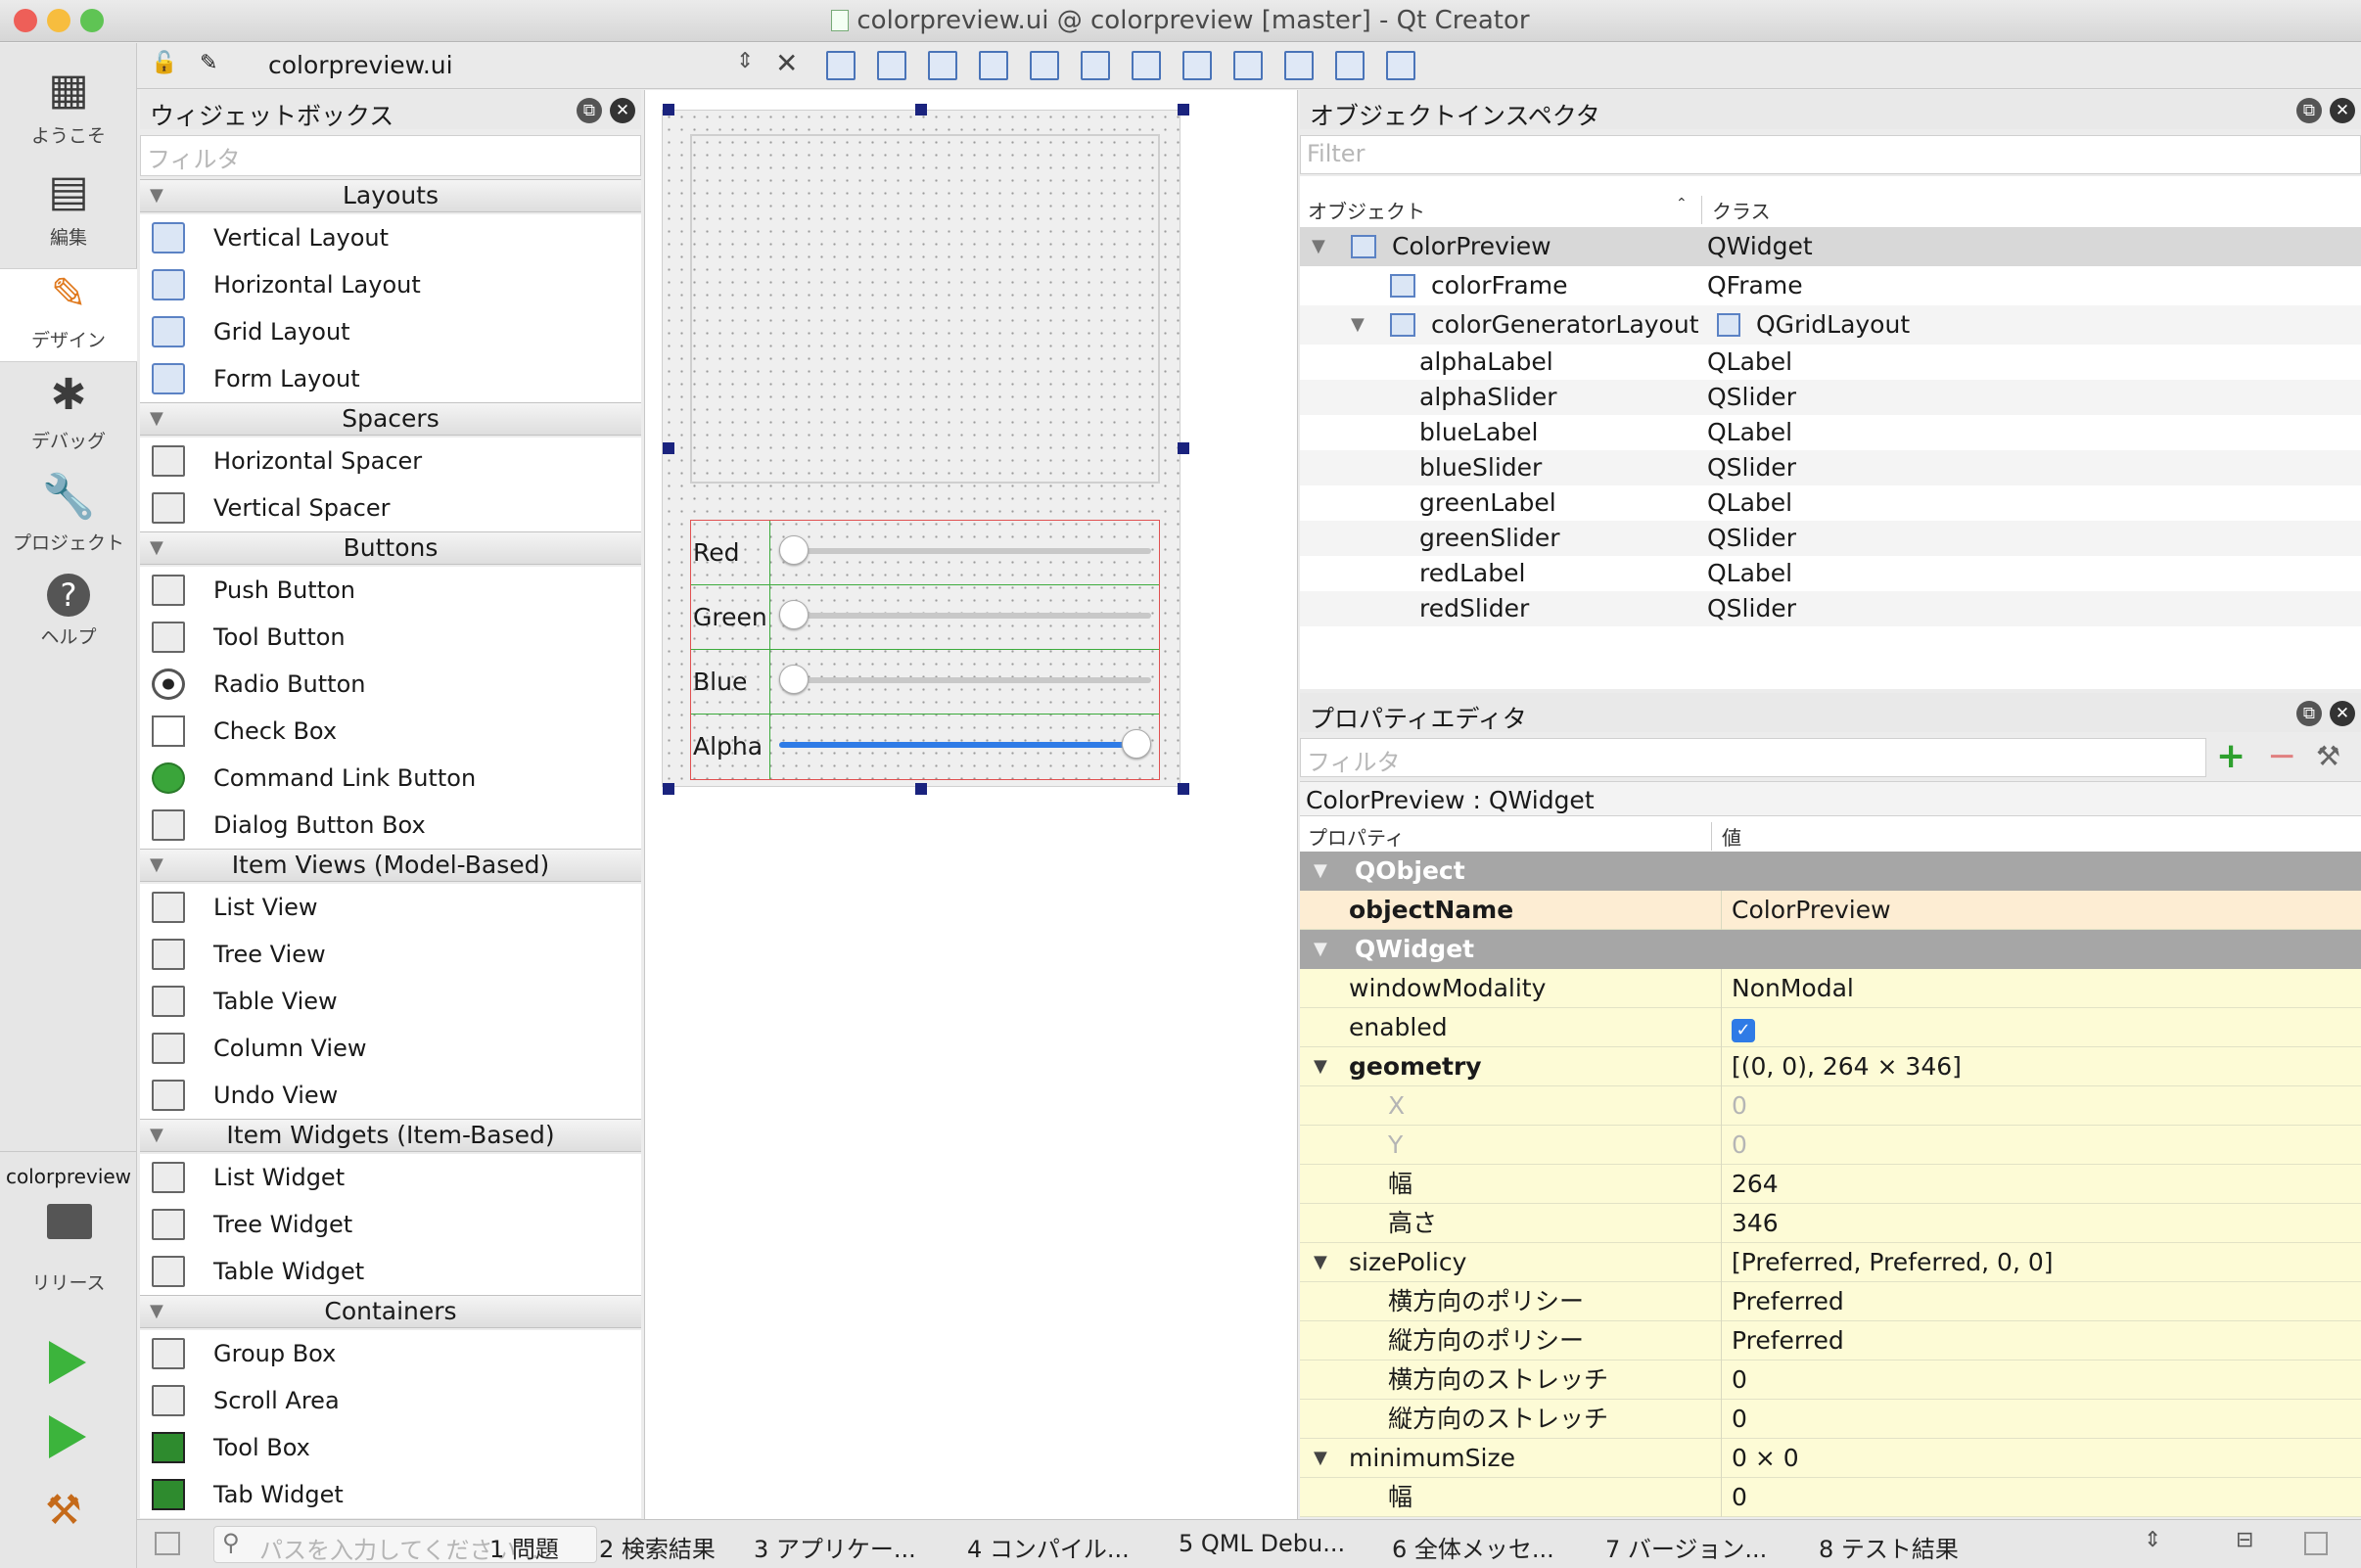 The width and height of the screenshot is (2361, 1568). I want to click on file-name-combo: colorpreview.ui, so click(360, 65).